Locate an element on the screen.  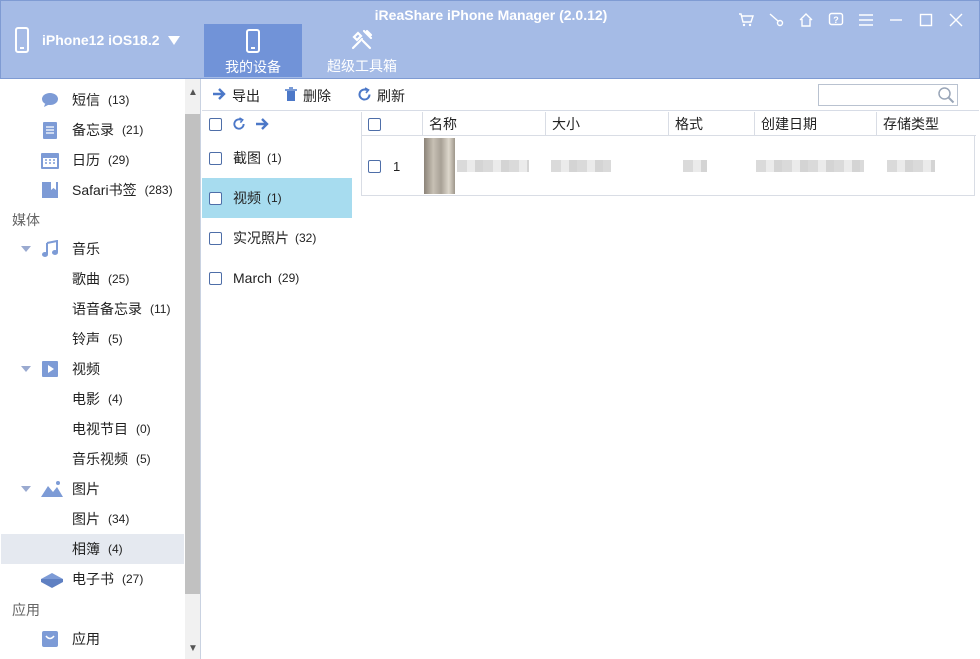
delete-button: 删除 is located at coordinates (307, 96).